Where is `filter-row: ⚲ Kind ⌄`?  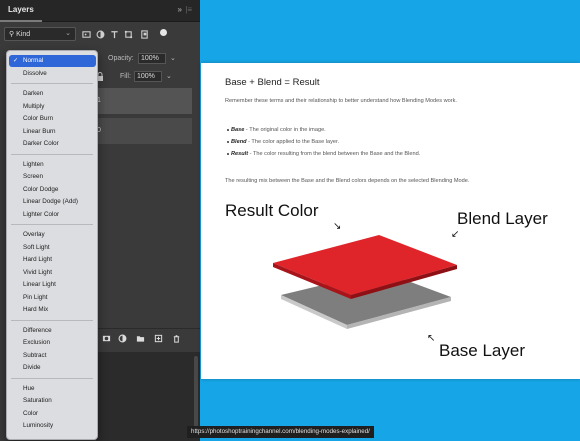
filter-row: ⚲ Kind ⌄ is located at coordinates (100, 34).